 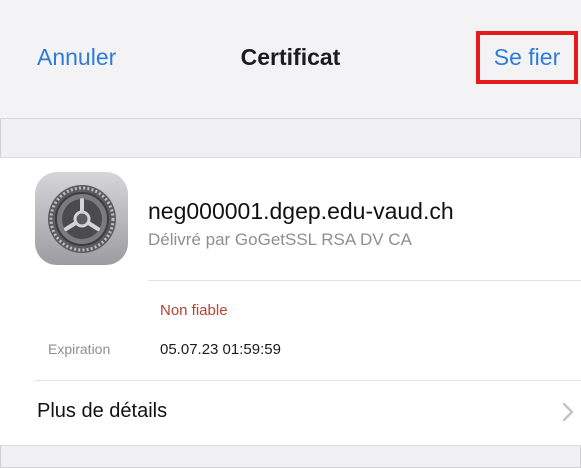 I want to click on certificate-issuer: Délivré par GoGetSSL RSA DV CA, so click(x=280, y=239).